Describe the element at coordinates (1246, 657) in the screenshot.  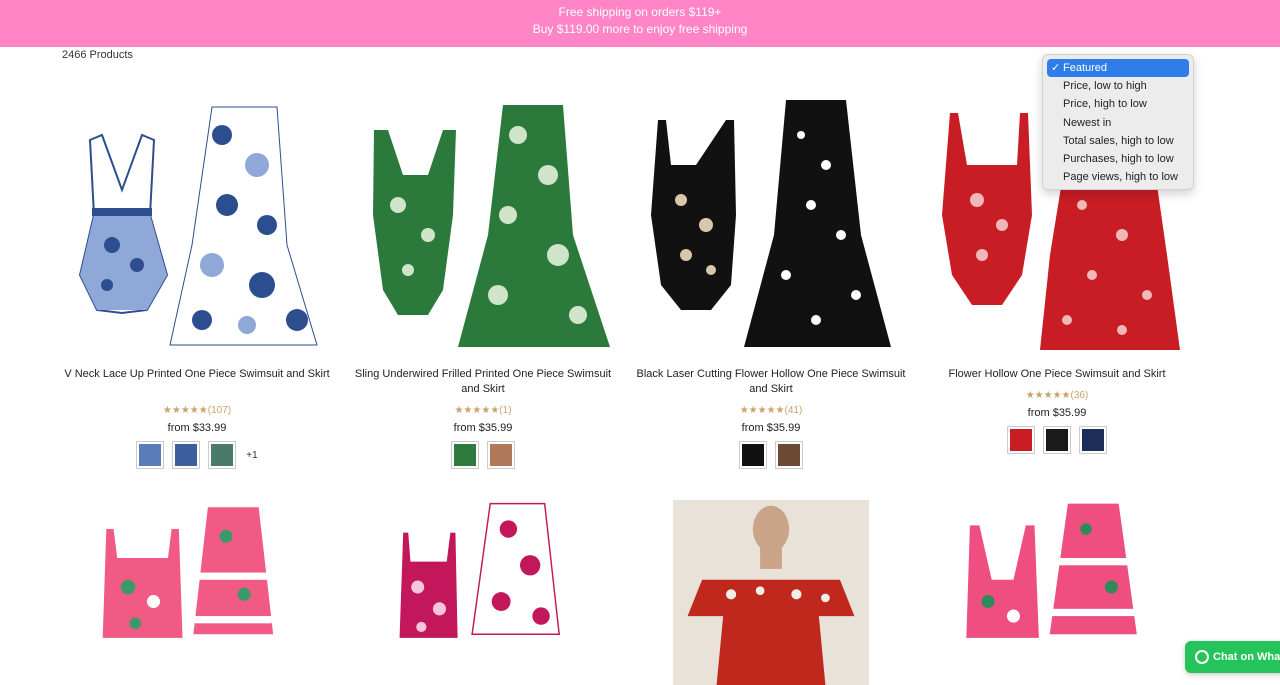
I see `chat-button-label: Chat on Wha` at that location.